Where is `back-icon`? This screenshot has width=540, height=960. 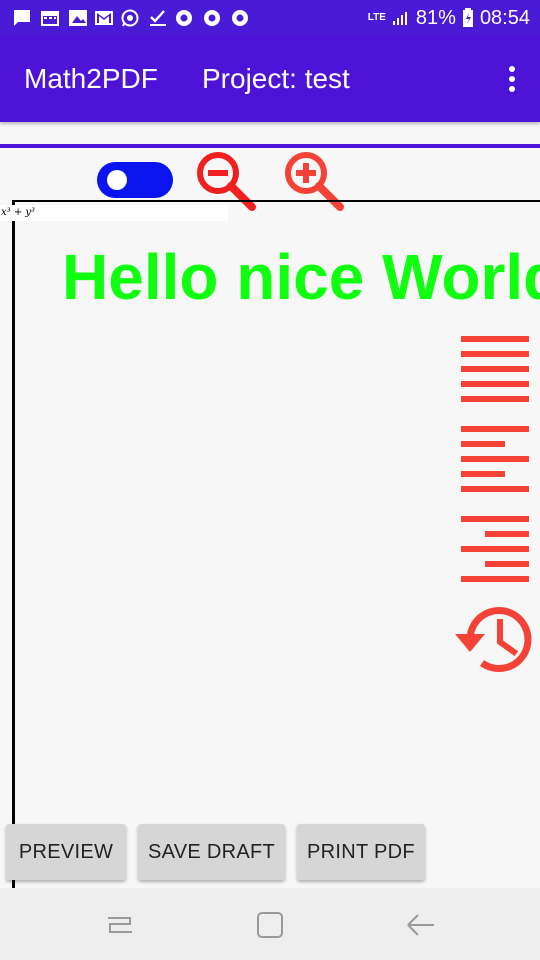
back-icon is located at coordinates (420, 925).